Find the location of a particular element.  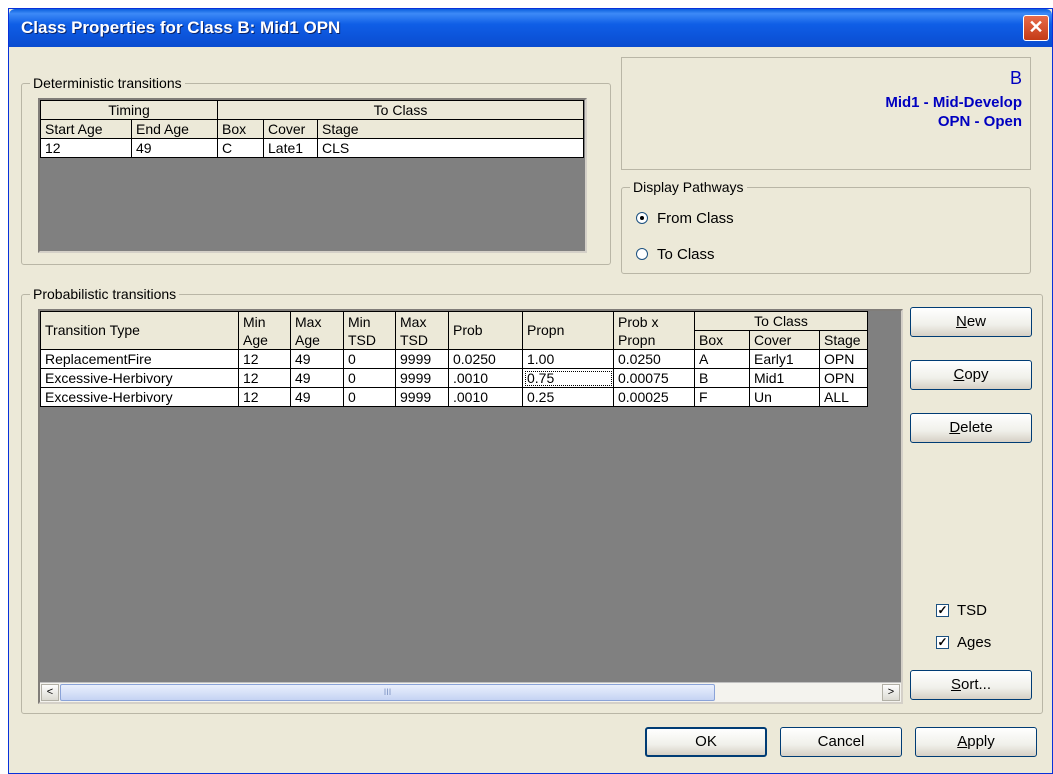

ok-button: OK is located at coordinates (706, 742).